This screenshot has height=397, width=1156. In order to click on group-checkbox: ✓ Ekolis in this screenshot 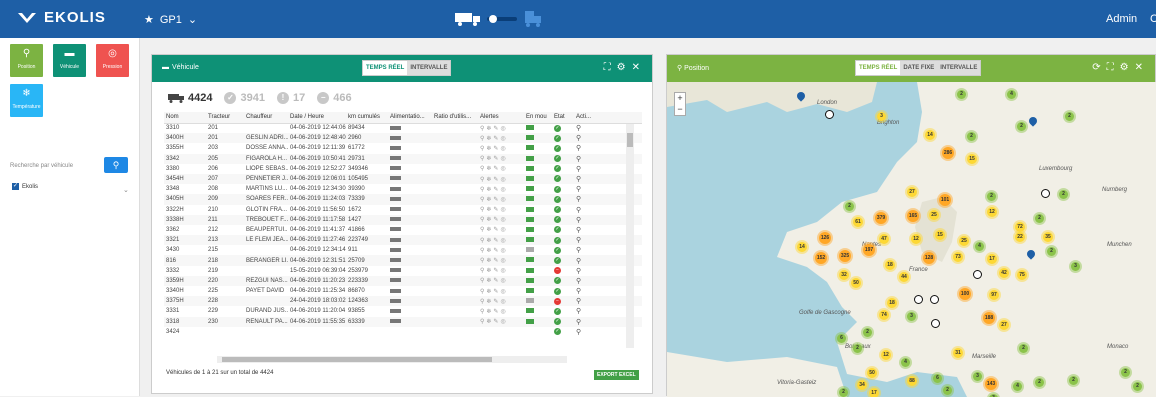, I will do `click(25, 186)`.